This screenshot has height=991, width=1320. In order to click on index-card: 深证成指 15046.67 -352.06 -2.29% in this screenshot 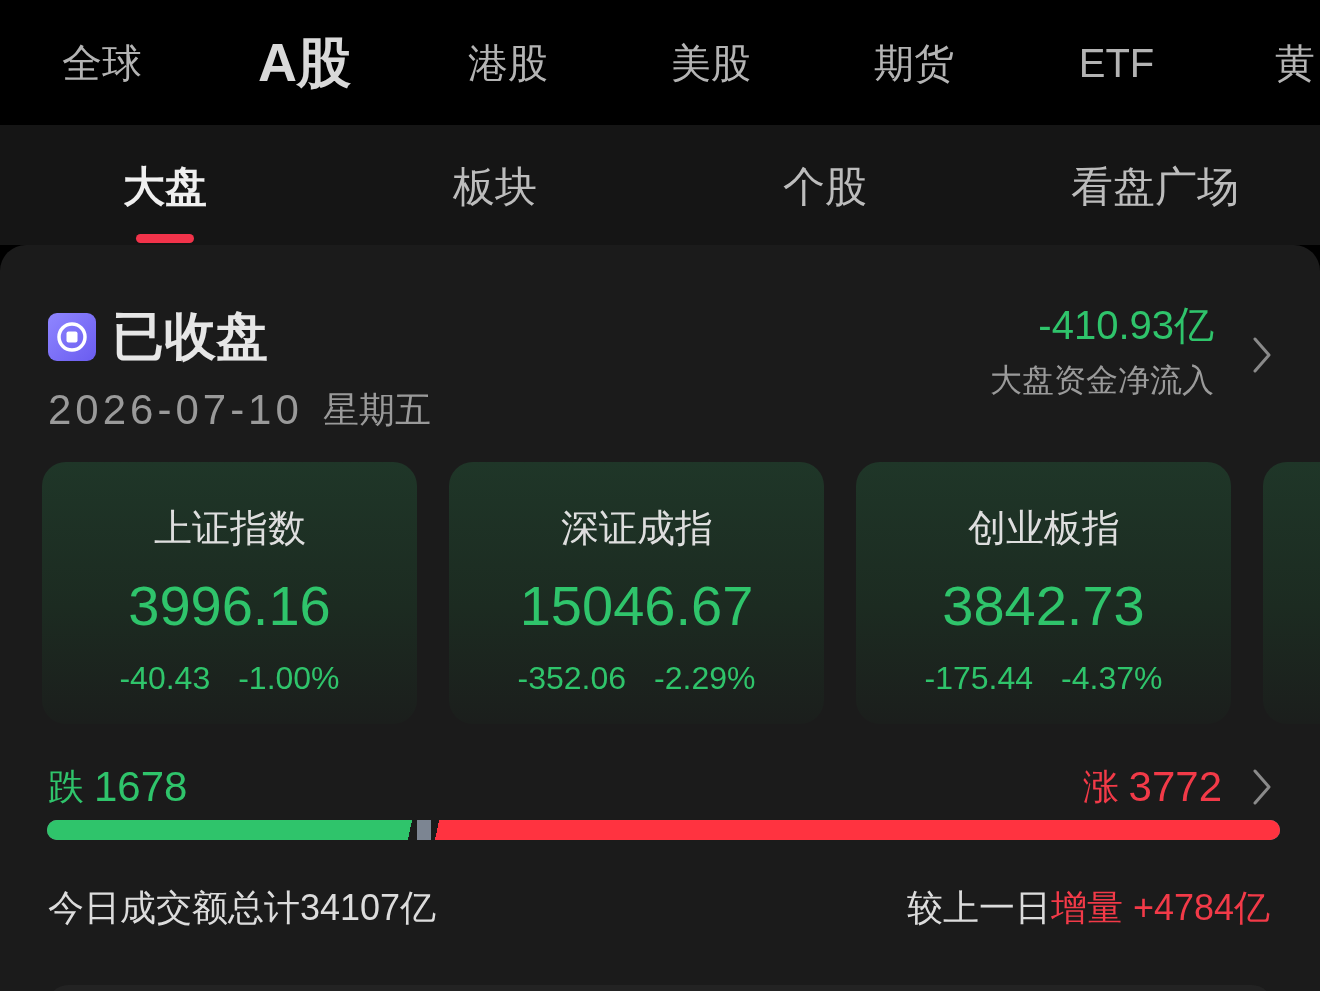, I will do `click(636, 593)`.